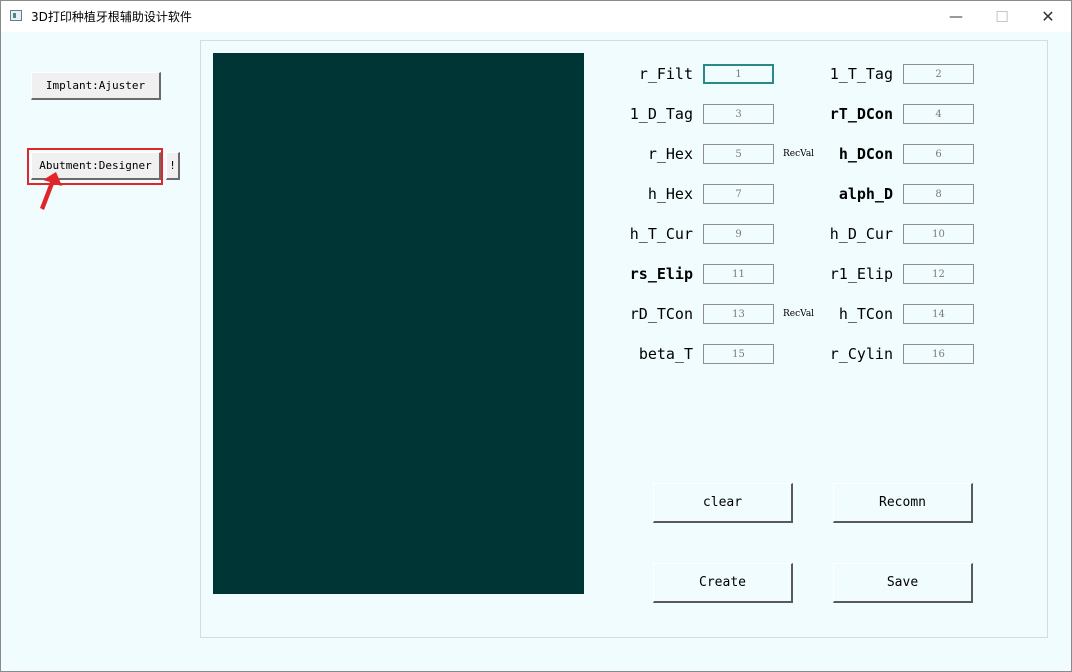 The image size is (1072, 672). Describe the element at coordinates (861, 234) in the screenshot. I see `param-label-h-d-cur: h_D_Cur` at that location.